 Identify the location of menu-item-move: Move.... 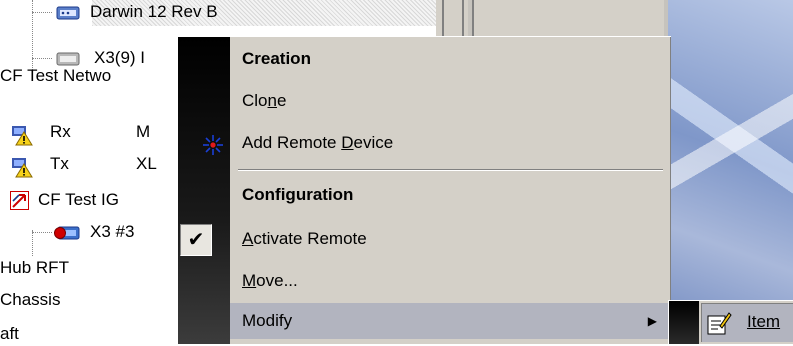
(449, 281).